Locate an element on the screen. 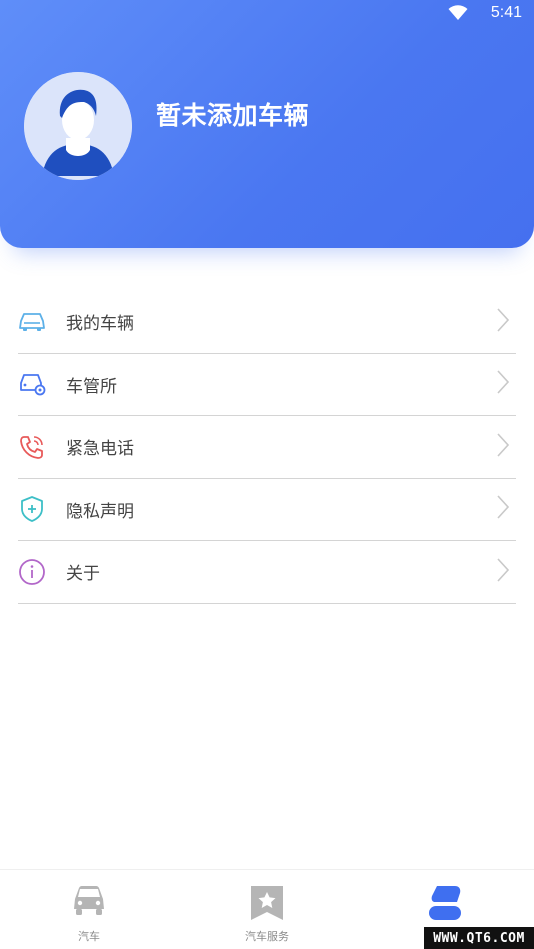 The image size is (534, 949). menu-item-emergency-call: 紧急电话 is located at coordinates (267, 447).